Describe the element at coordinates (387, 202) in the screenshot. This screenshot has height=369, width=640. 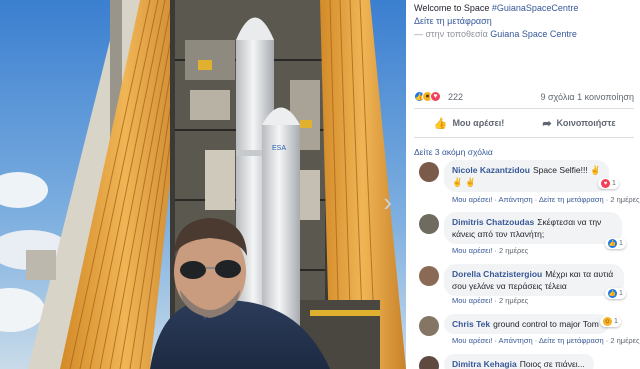
I see `chevron-right-icon: ›` at that location.